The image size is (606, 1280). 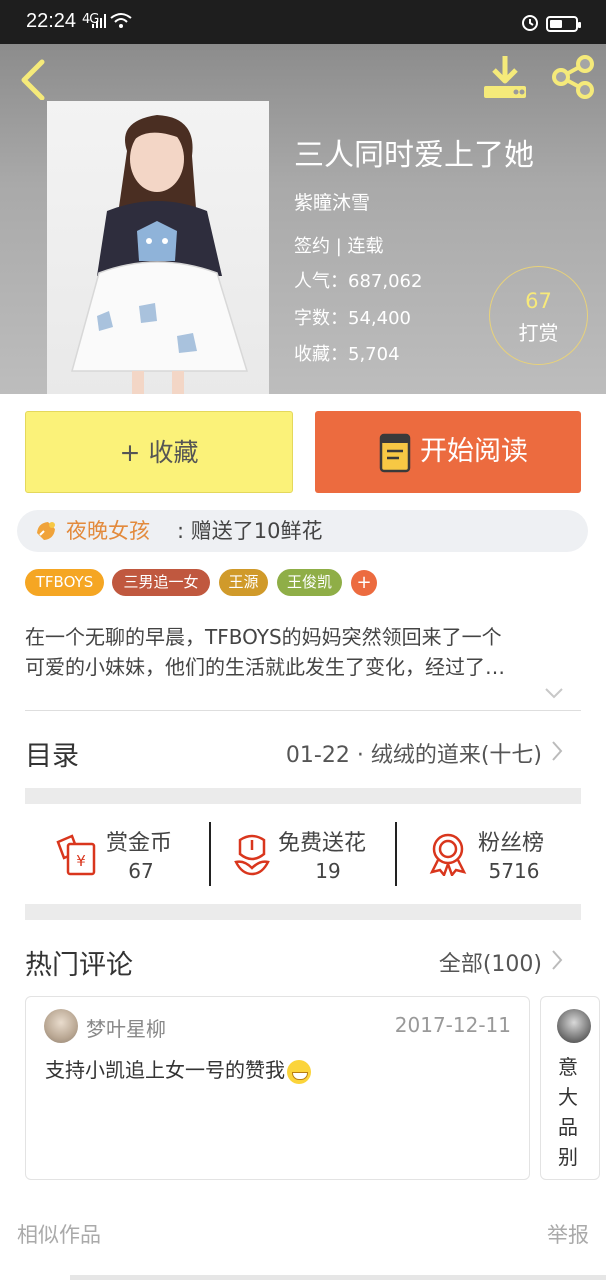 What do you see at coordinates (160, 254) in the screenshot?
I see `cover-illustration` at bounding box center [160, 254].